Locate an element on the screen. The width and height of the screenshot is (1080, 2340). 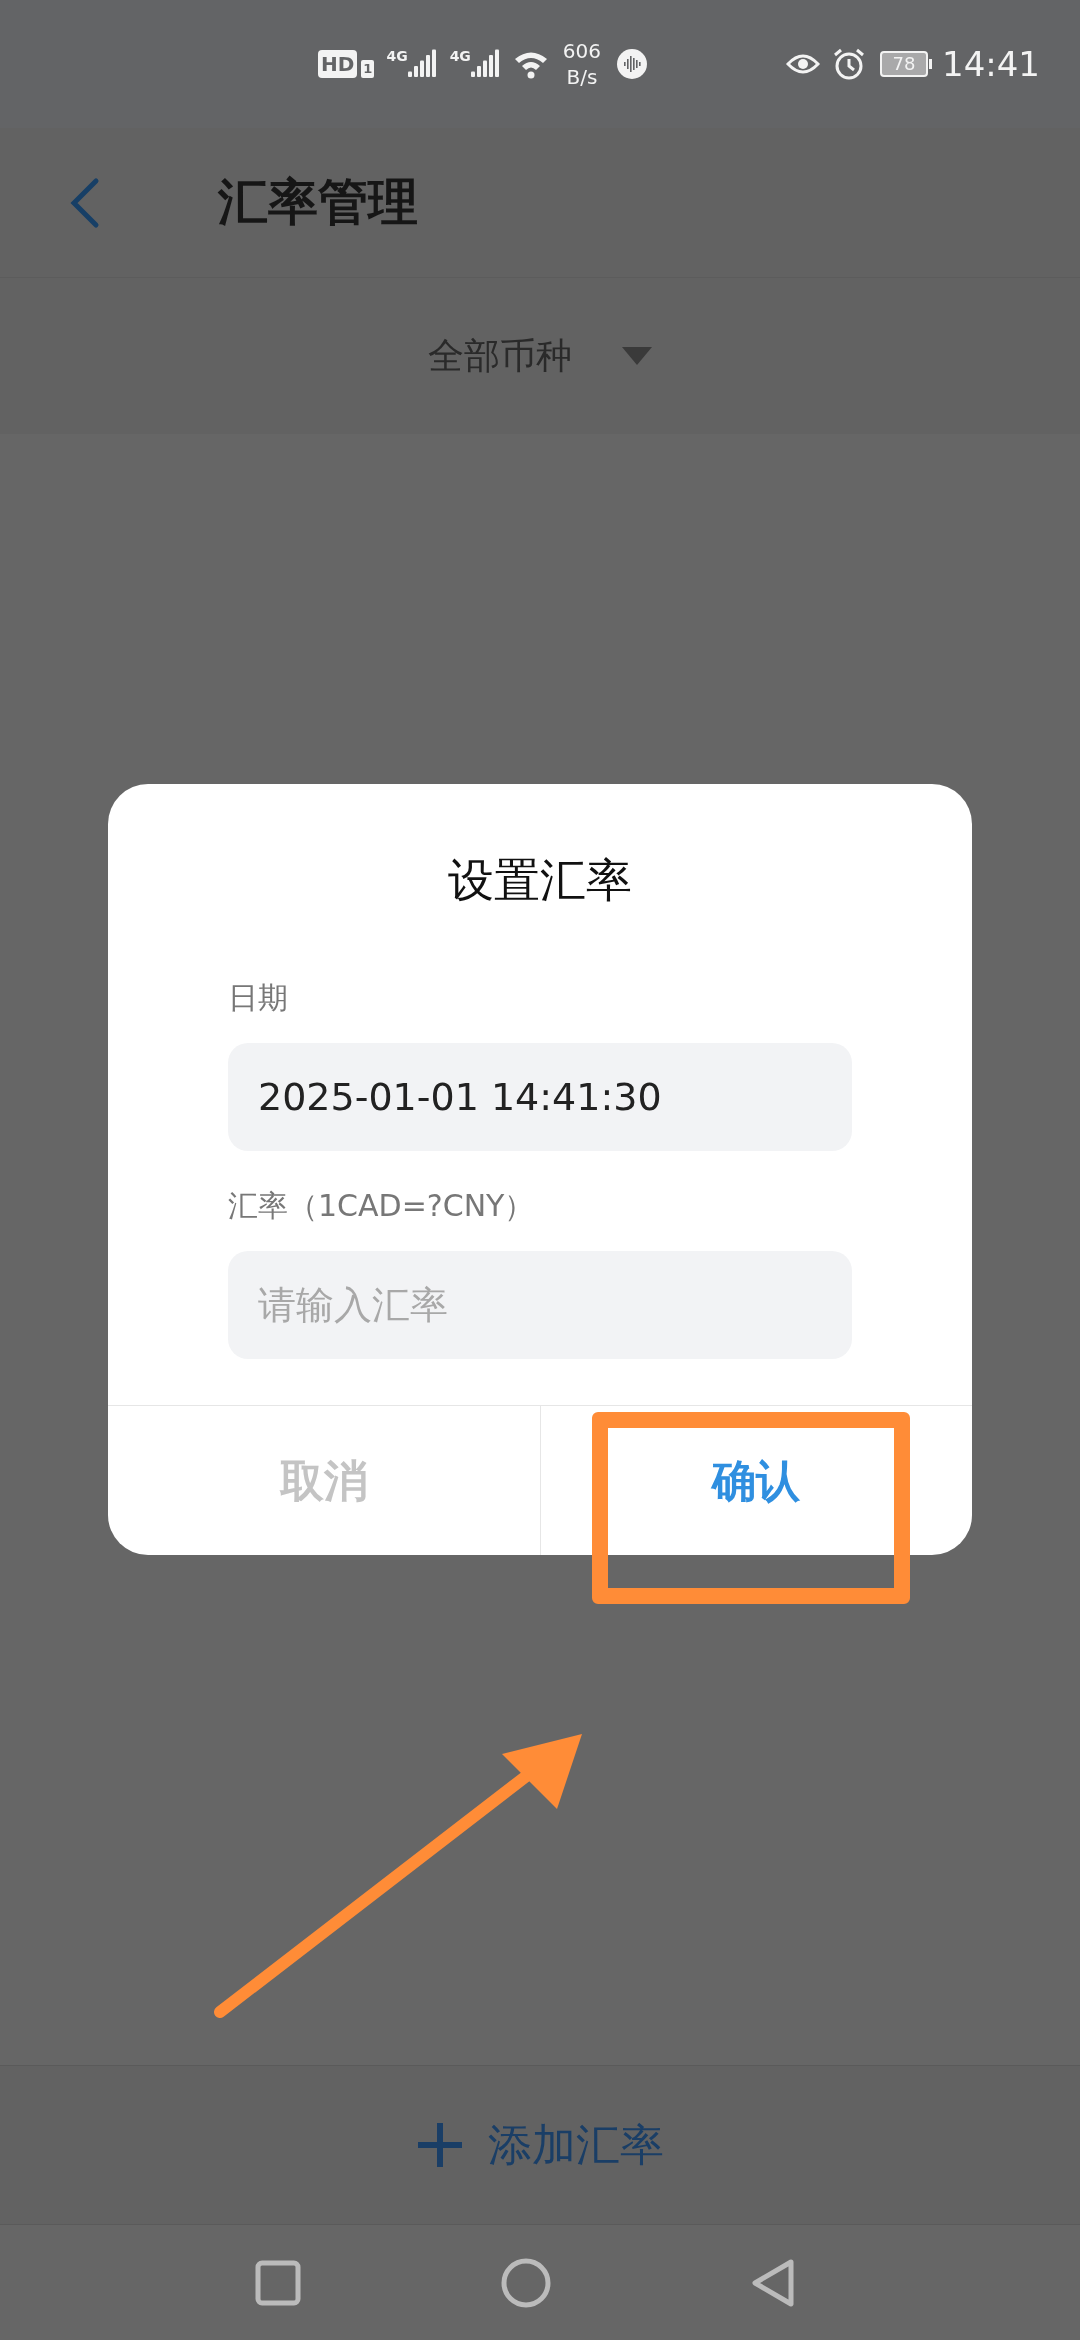
input-field: 请输入汇率 is located at coordinates (540, 1305).